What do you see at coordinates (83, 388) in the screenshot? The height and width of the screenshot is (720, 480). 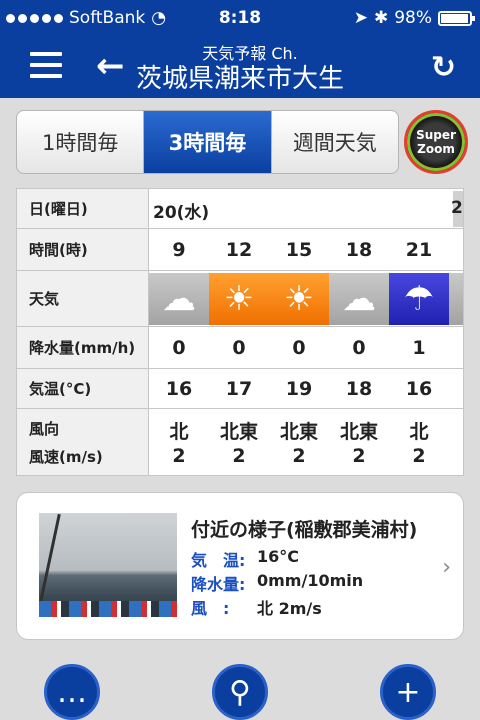 I see `label-temp: 気温(°C)` at bounding box center [83, 388].